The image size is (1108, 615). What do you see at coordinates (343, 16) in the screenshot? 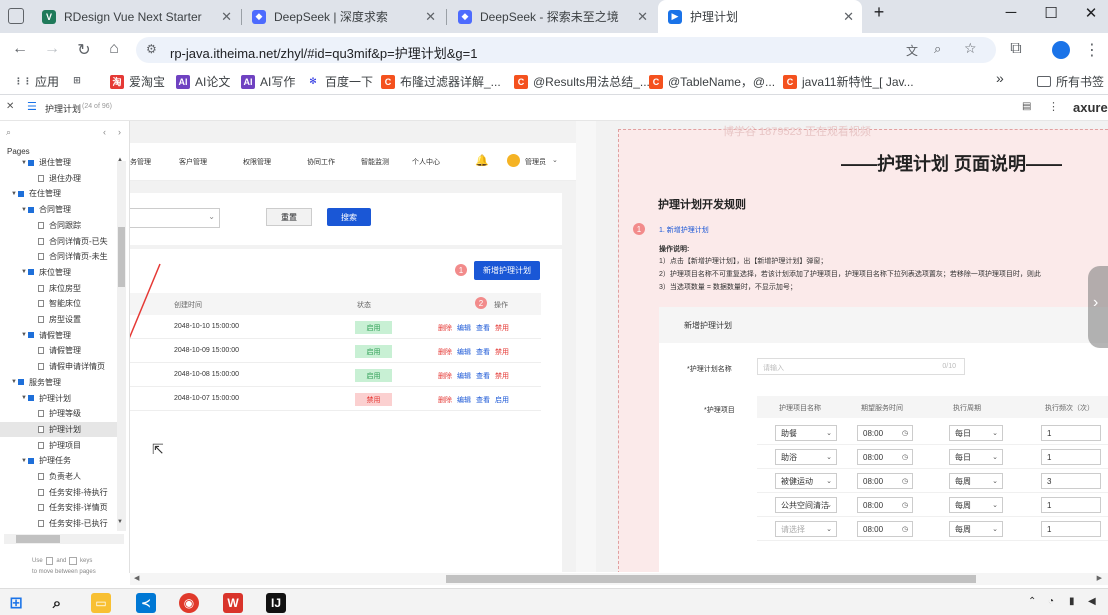
I see `tab-deepseek-1: ◆ DeepSeek | 深度求索 ✕` at bounding box center [343, 16].